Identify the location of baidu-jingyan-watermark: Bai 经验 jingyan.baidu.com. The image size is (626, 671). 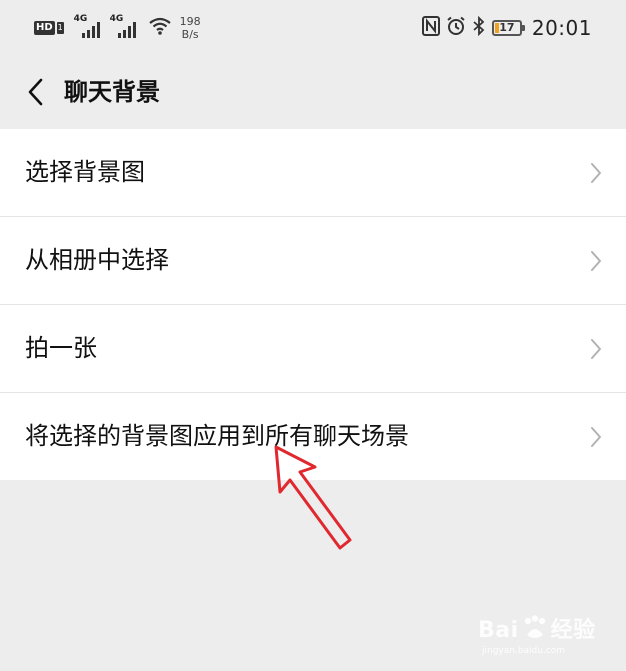
(548, 632).